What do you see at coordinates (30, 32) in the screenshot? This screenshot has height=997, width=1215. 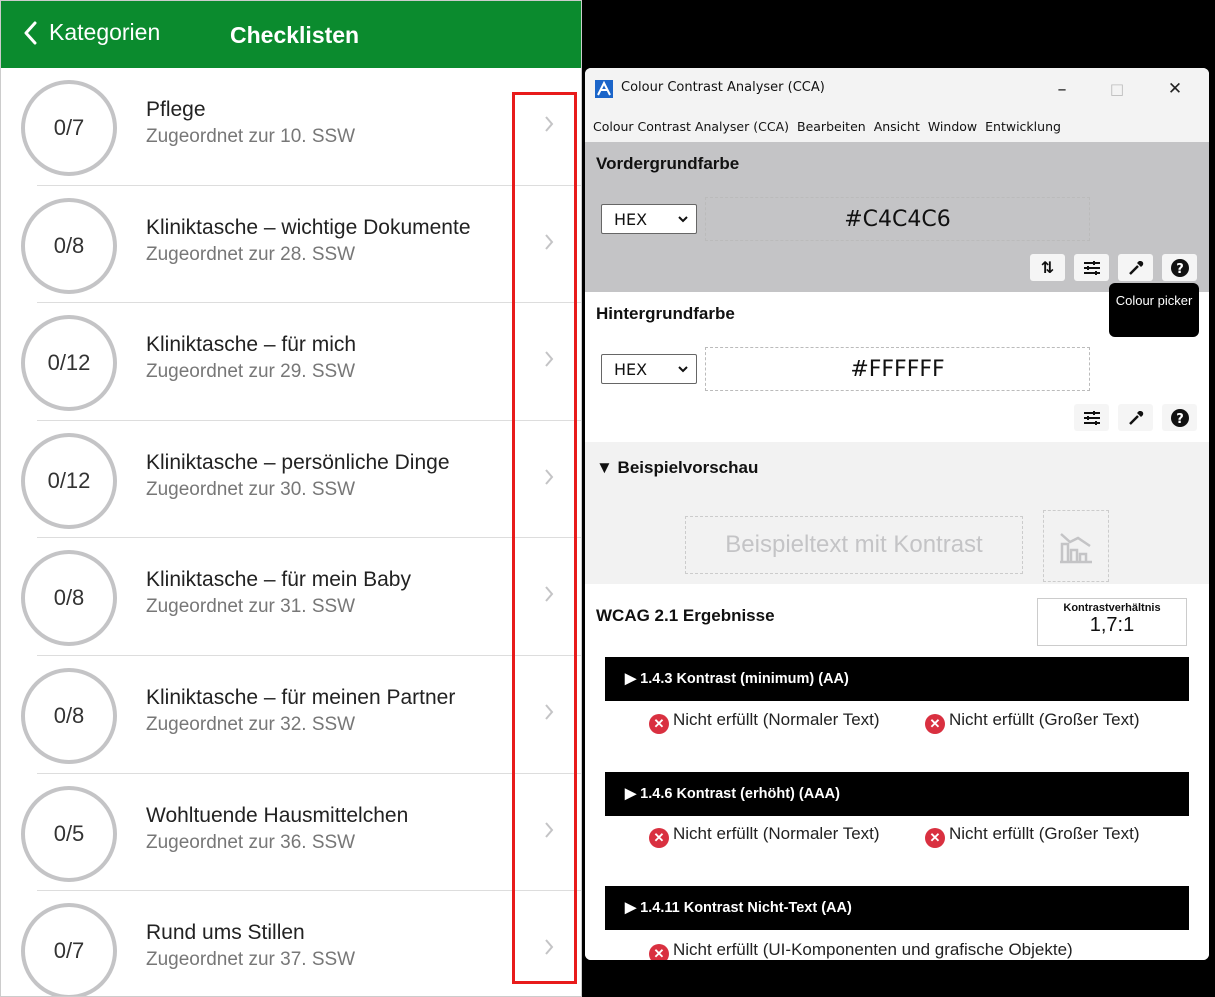 I see `chevron-left-icon` at bounding box center [30, 32].